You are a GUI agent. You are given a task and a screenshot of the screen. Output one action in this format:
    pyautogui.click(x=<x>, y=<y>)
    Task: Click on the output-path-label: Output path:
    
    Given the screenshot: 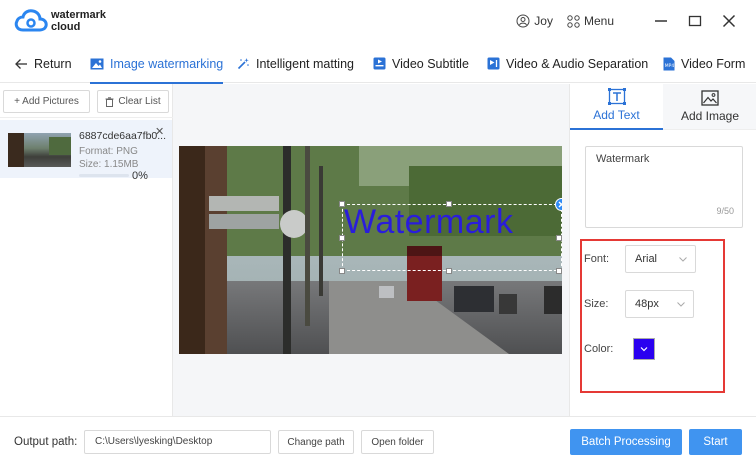 What is the action you would take?
    pyautogui.click(x=46, y=442)
    